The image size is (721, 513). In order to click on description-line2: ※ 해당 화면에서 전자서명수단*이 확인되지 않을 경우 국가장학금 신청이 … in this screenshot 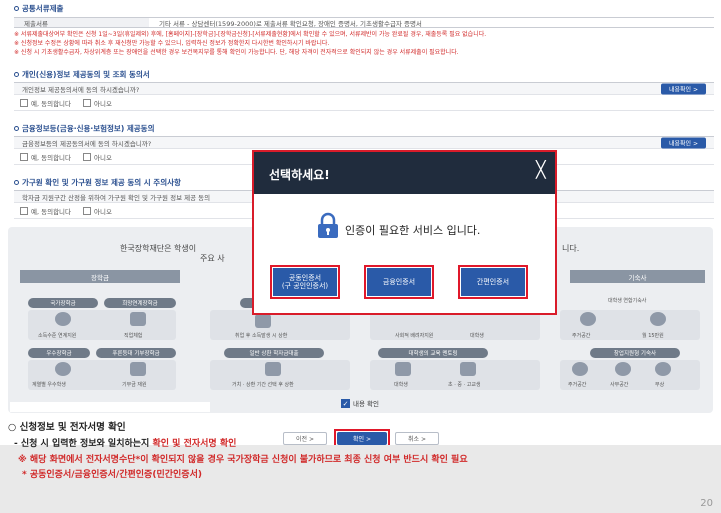, I will do `click(243, 460)`.